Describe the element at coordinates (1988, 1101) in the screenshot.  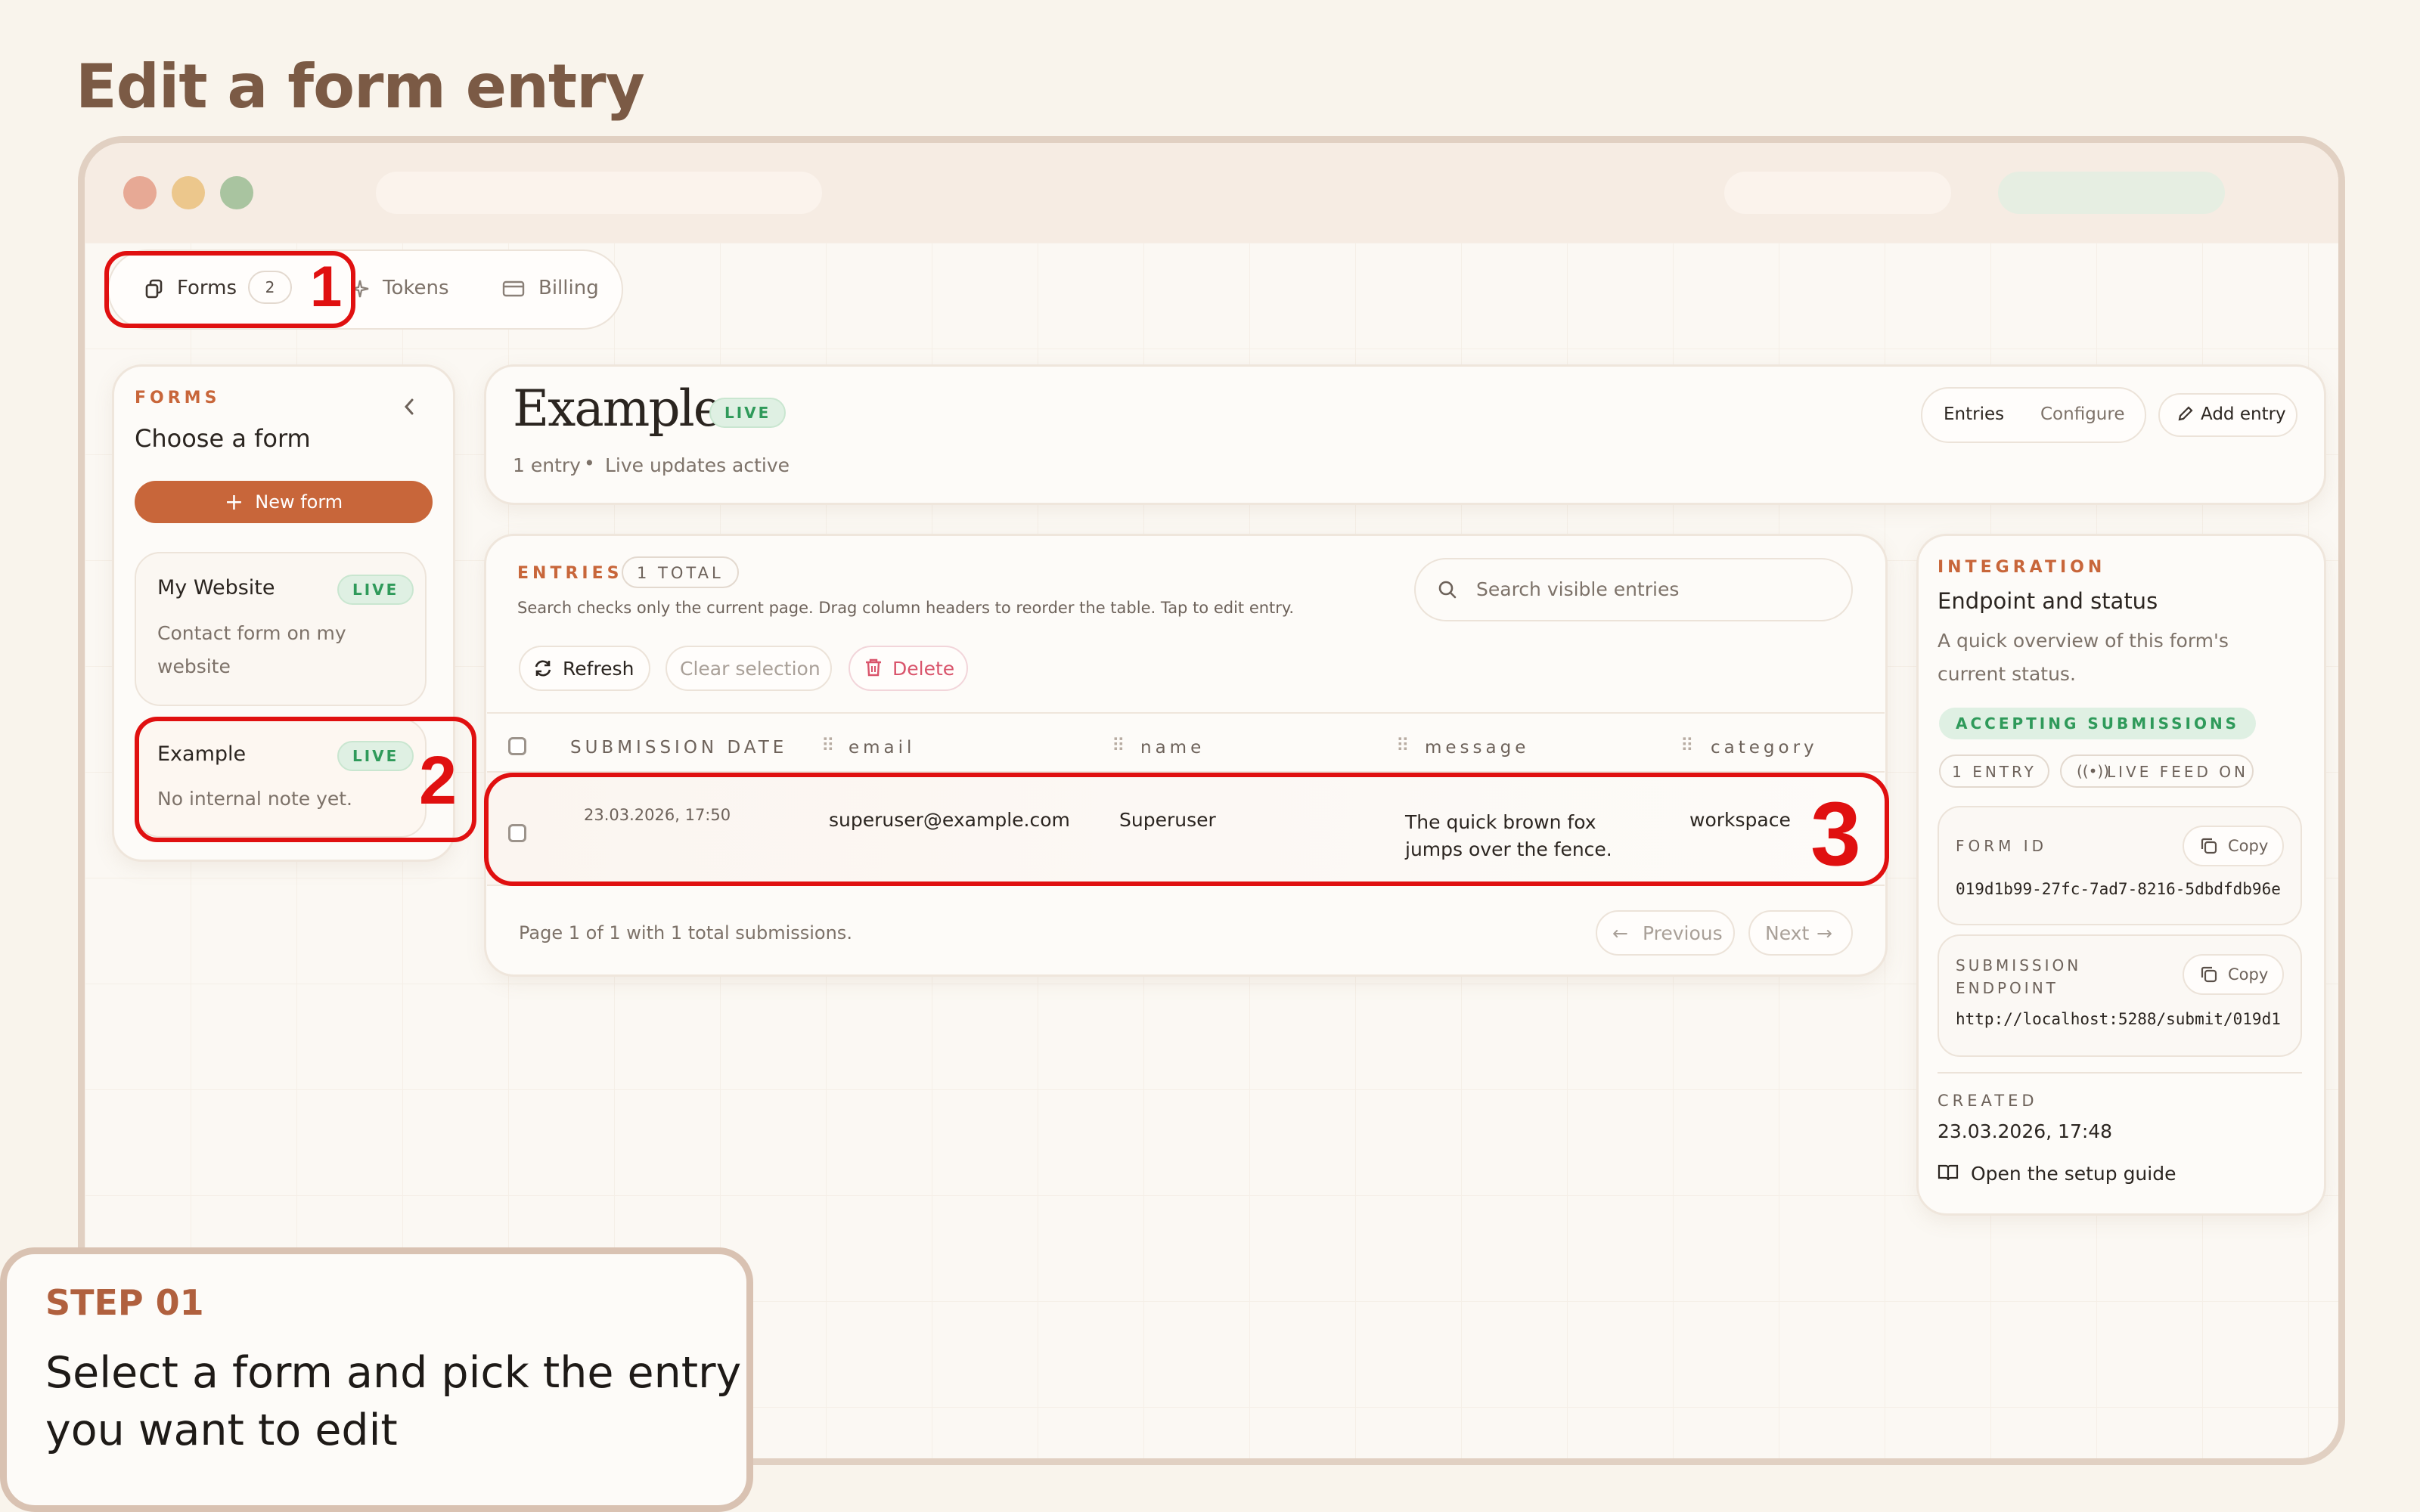
I see `created-label: CREATED` at that location.